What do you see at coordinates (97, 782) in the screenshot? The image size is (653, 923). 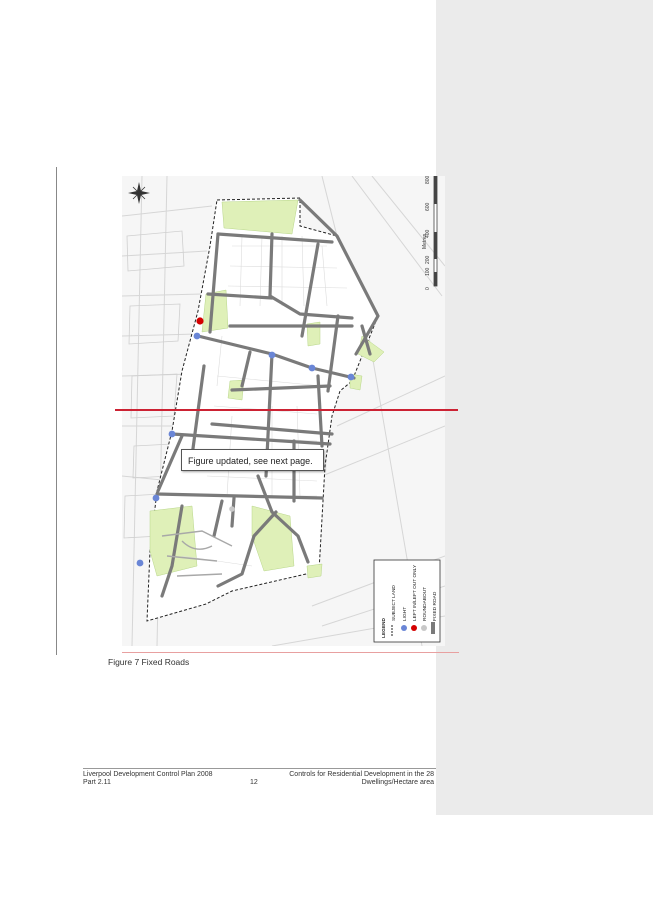 I see `footer-part: Part 2.11` at bounding box center [97, 782].